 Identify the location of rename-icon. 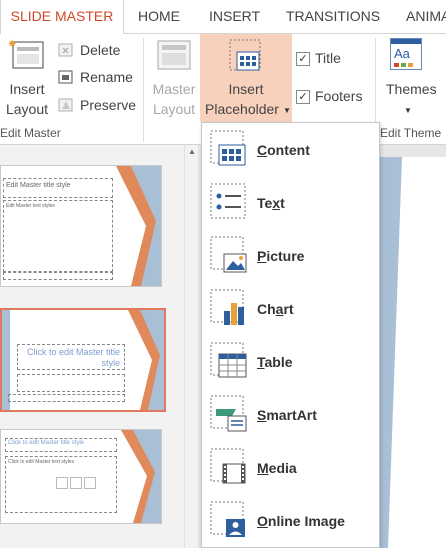
(65, 77).